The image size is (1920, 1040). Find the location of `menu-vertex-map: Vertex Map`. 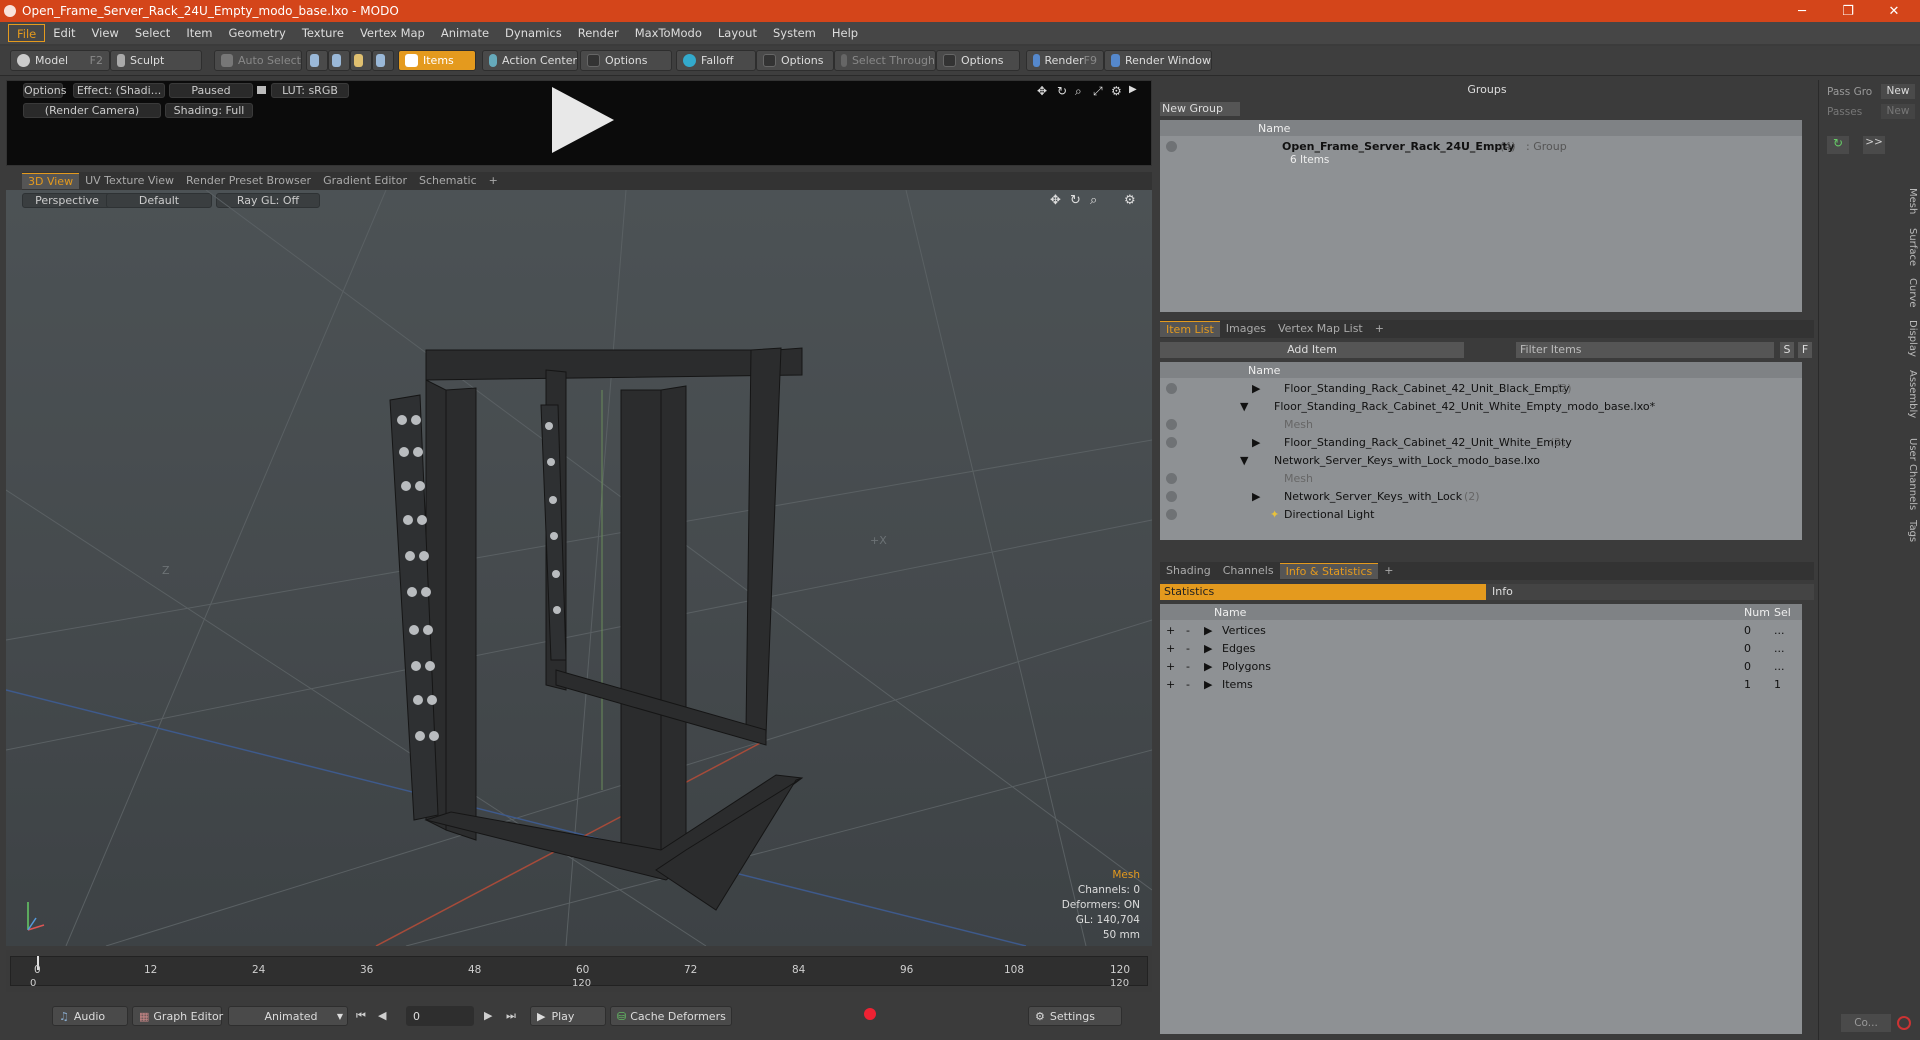

menu-vertex-map: Vertex Map is located at coordinates (392, 33).